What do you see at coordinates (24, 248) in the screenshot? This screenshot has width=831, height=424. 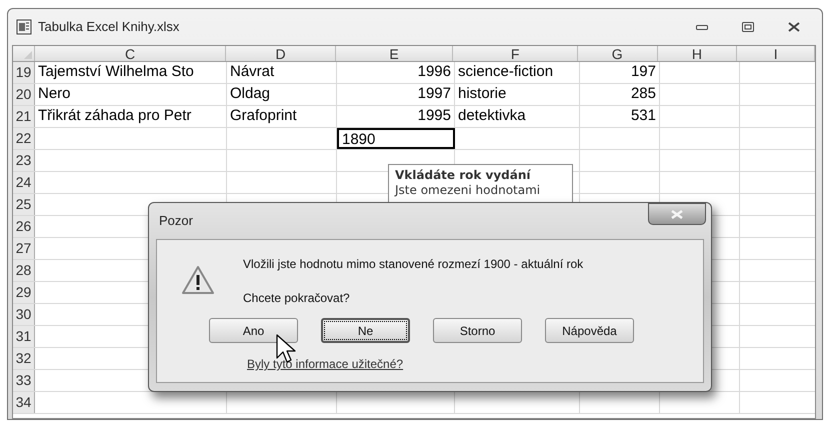 I see `row-header: 27` at bounding box center [24, 248].